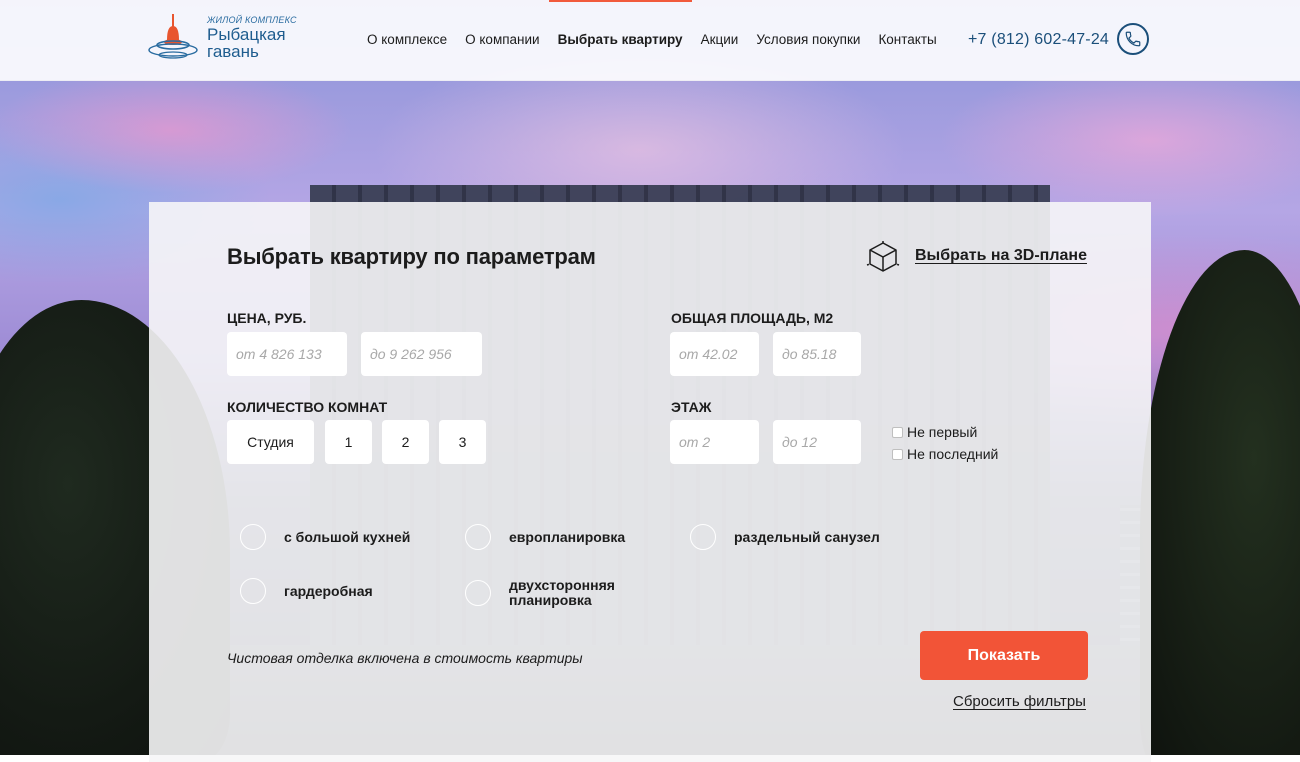 This screenshot has width=1300, height=762. I want to click on phone-icon, so click(1133, 39).